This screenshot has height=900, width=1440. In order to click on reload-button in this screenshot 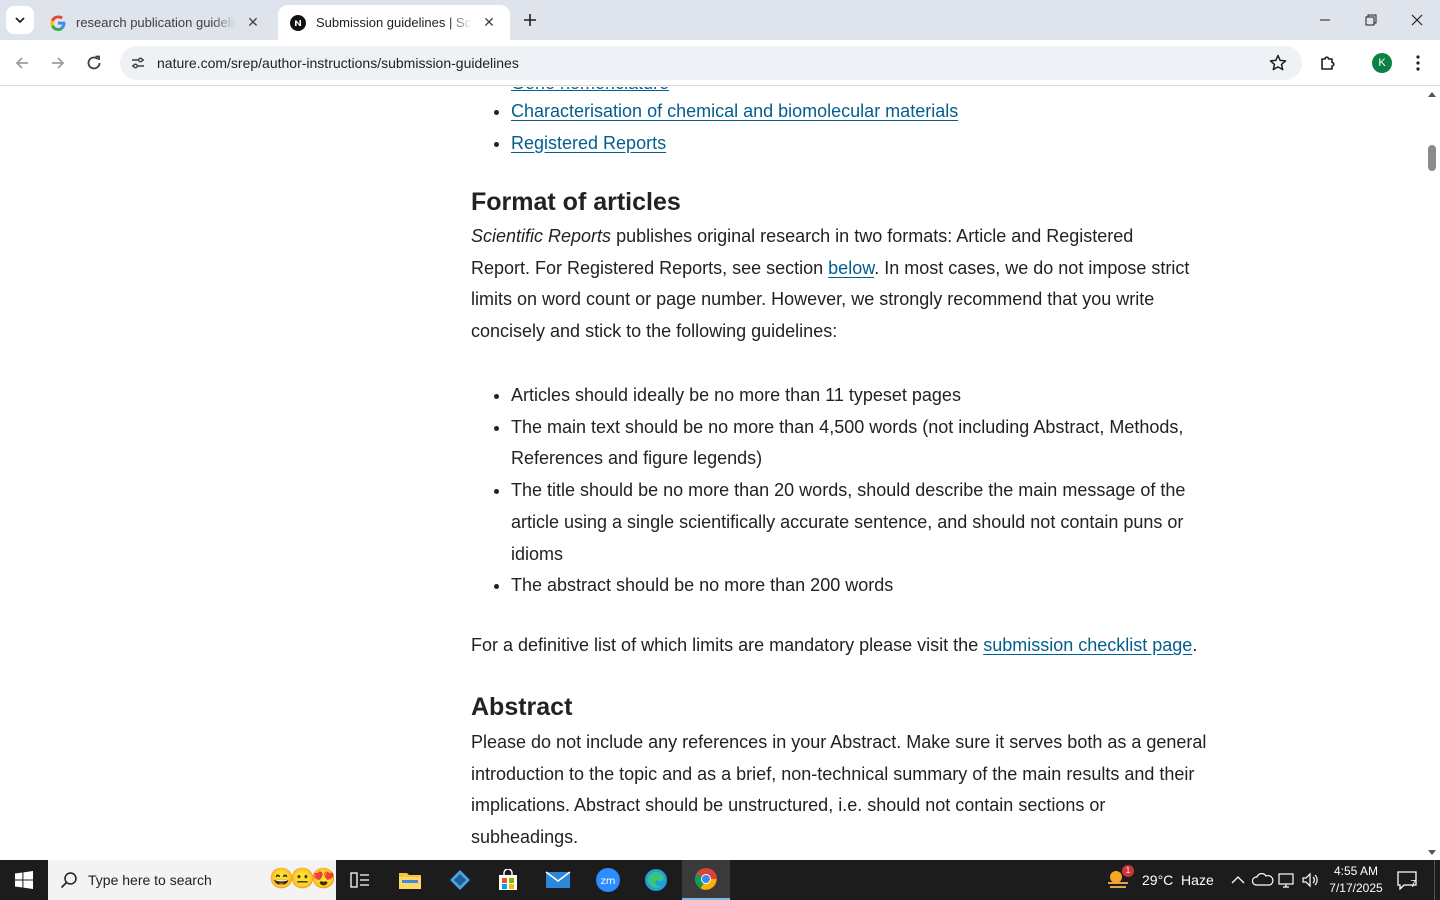, I will do `click(94, 63)`.